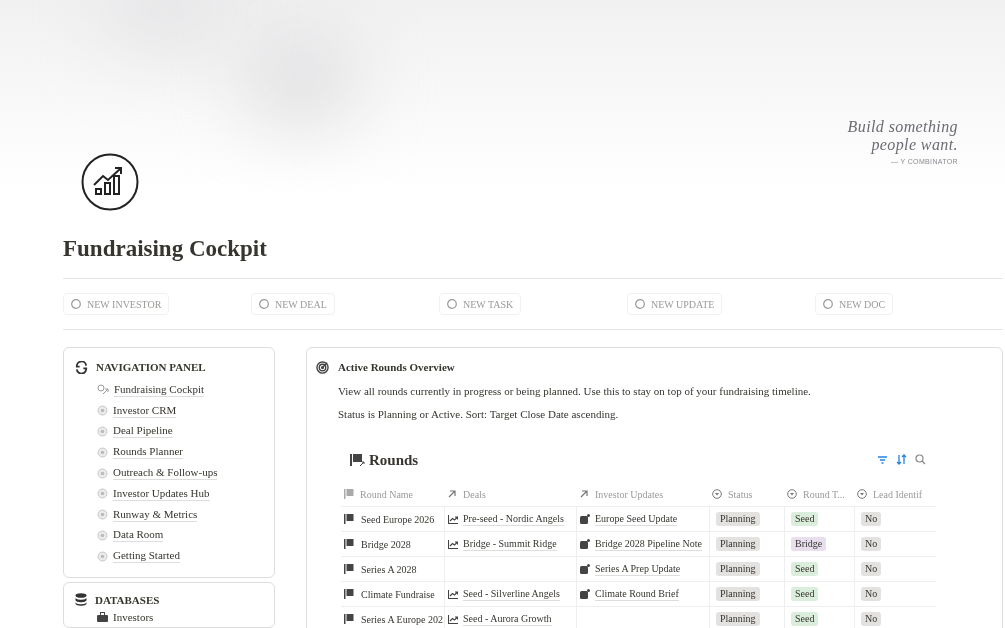  What do you see at coordinates (902, 136) in the screenshot?
I see `quote-text: Build something people want.` at bounding box center [902, 136].